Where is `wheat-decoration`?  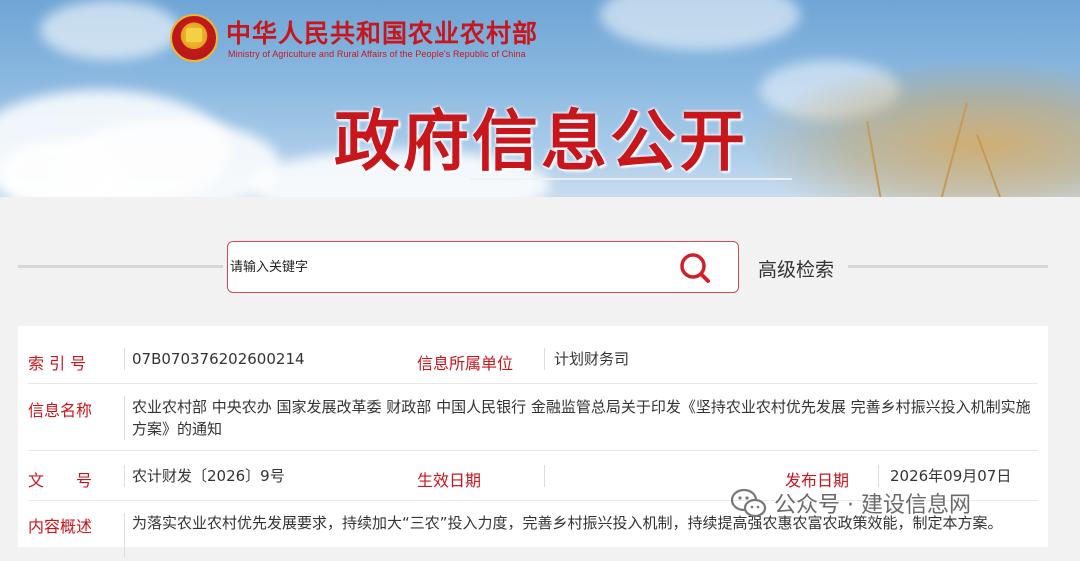 wheat-decoration is located at coordinates (915, 128).